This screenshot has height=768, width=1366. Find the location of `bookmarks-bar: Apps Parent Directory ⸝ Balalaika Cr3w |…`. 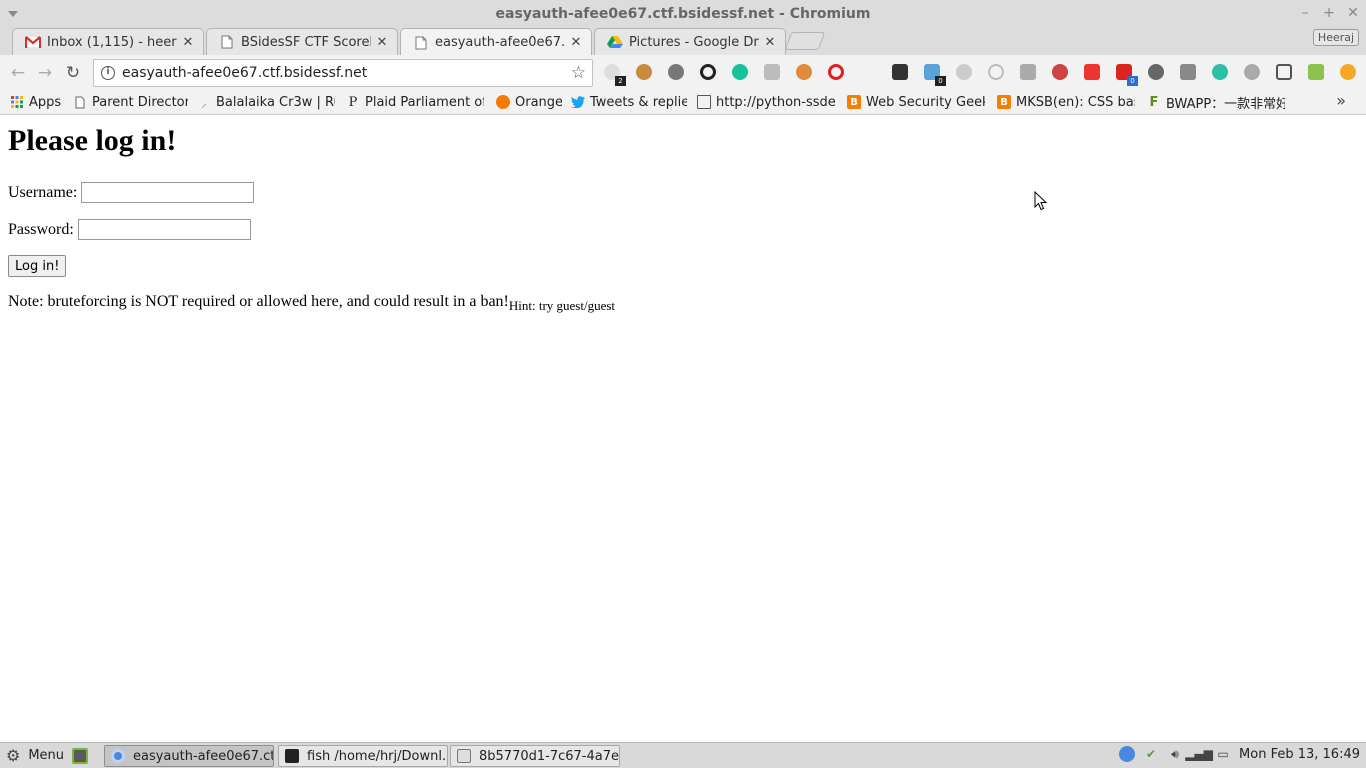

bookmarks-bar: Apps Parent Directory ⸝ Balalaika Cr3w |… is located at coordinates (683, 102).